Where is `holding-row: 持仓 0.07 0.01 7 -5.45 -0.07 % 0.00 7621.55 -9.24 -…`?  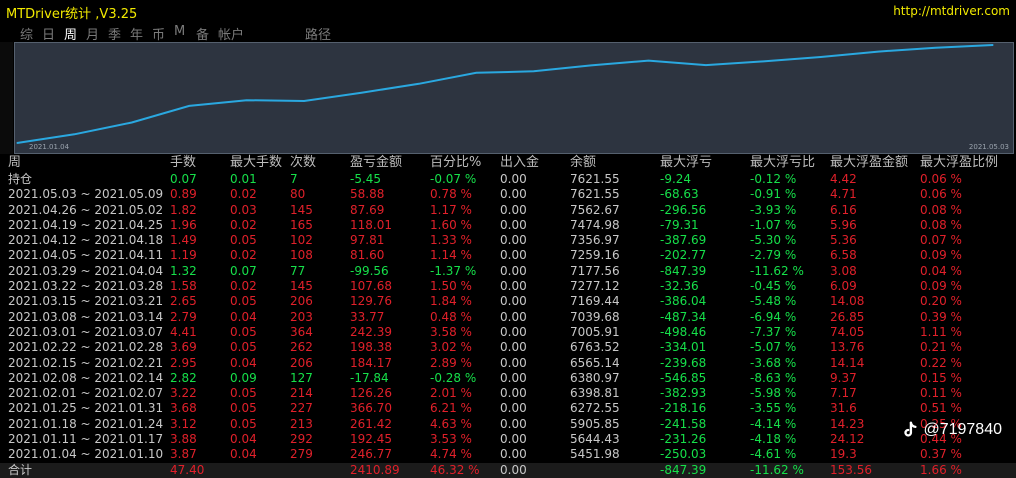 holding-row: 持仓 0.07 0.01 7 -5.45 -0.07 % 0.00 7621.55 -9.24 -… is located at coordinates (508, 179).